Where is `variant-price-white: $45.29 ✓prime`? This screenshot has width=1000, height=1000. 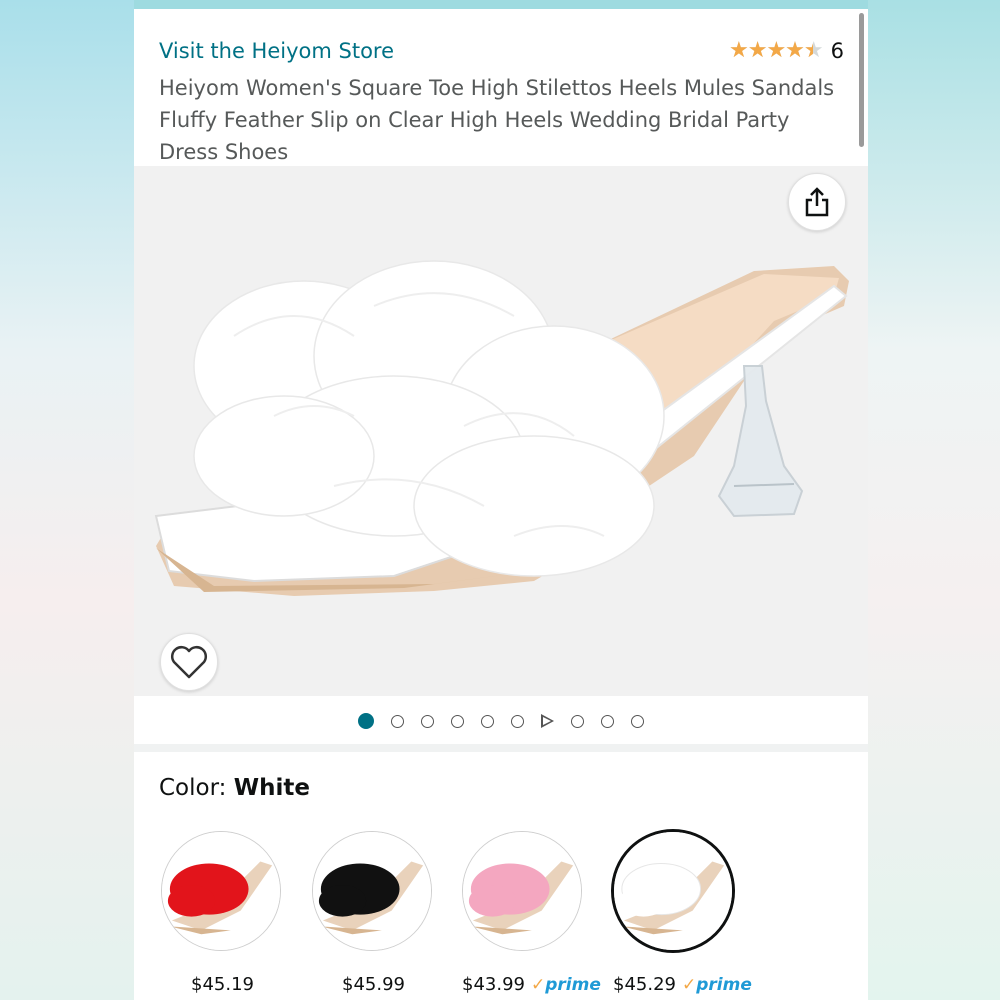
variant-price-white: $45.29 ✓prime is located at coordinates (682, 984).